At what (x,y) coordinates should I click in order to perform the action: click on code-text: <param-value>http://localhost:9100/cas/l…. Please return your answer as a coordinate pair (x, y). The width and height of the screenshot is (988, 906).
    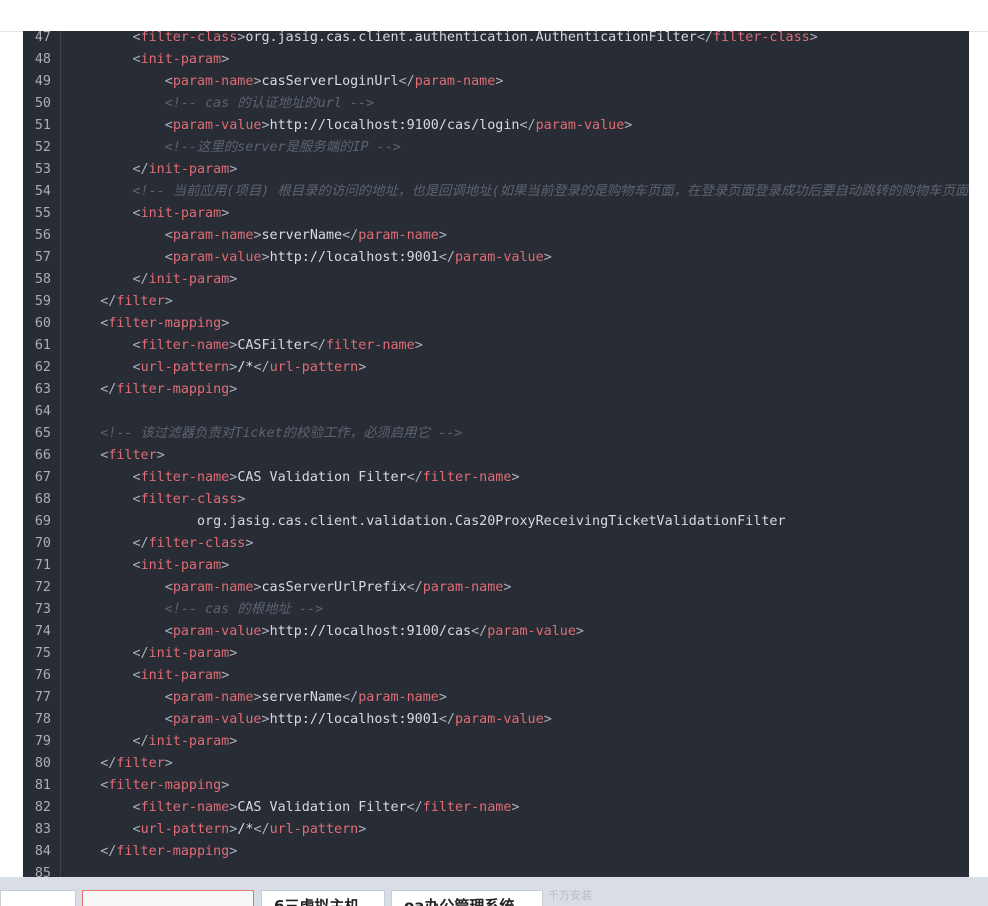
    Looking at the image, I should click on (350, 126).